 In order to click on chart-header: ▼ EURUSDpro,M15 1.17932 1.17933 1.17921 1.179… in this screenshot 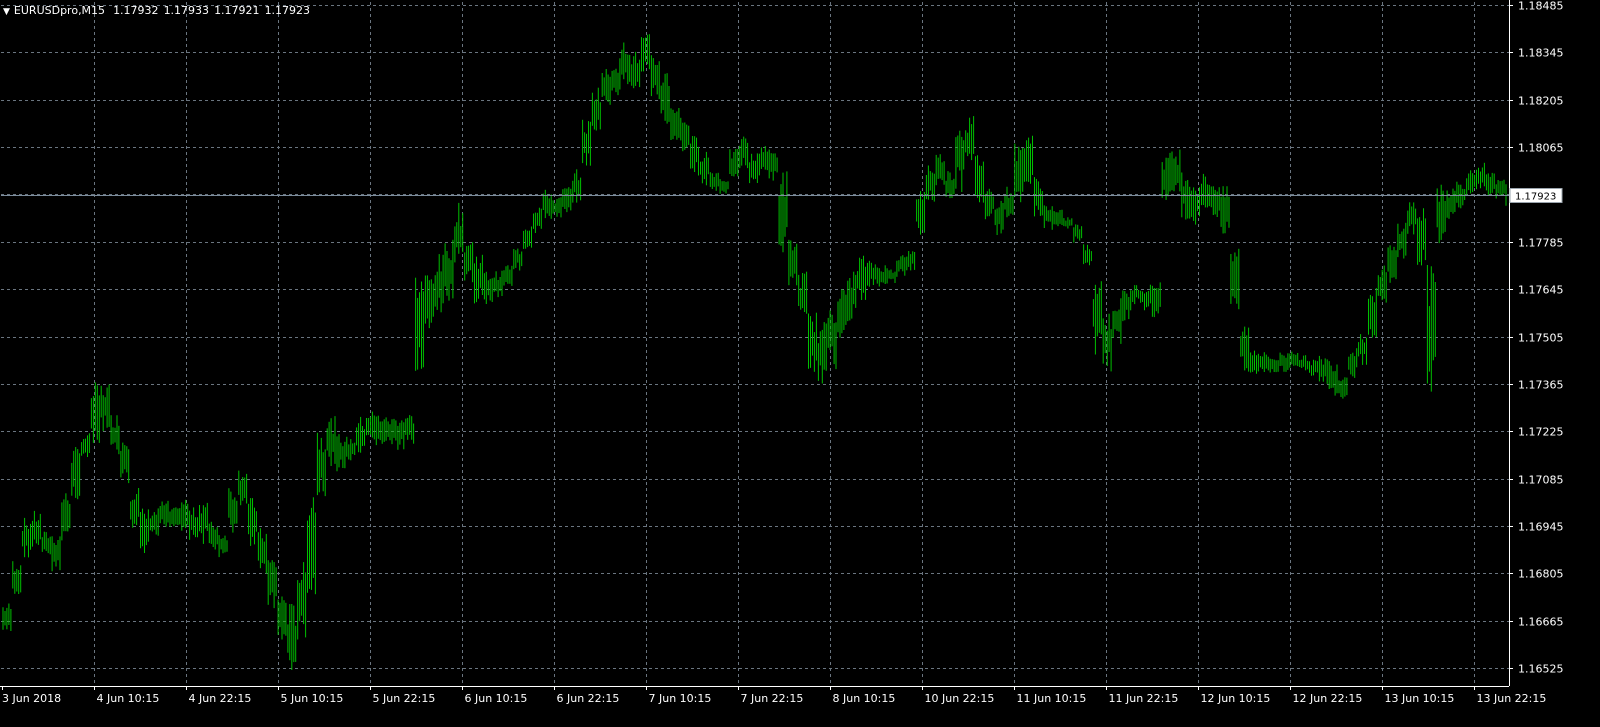, I will do `click(159, 11)`.